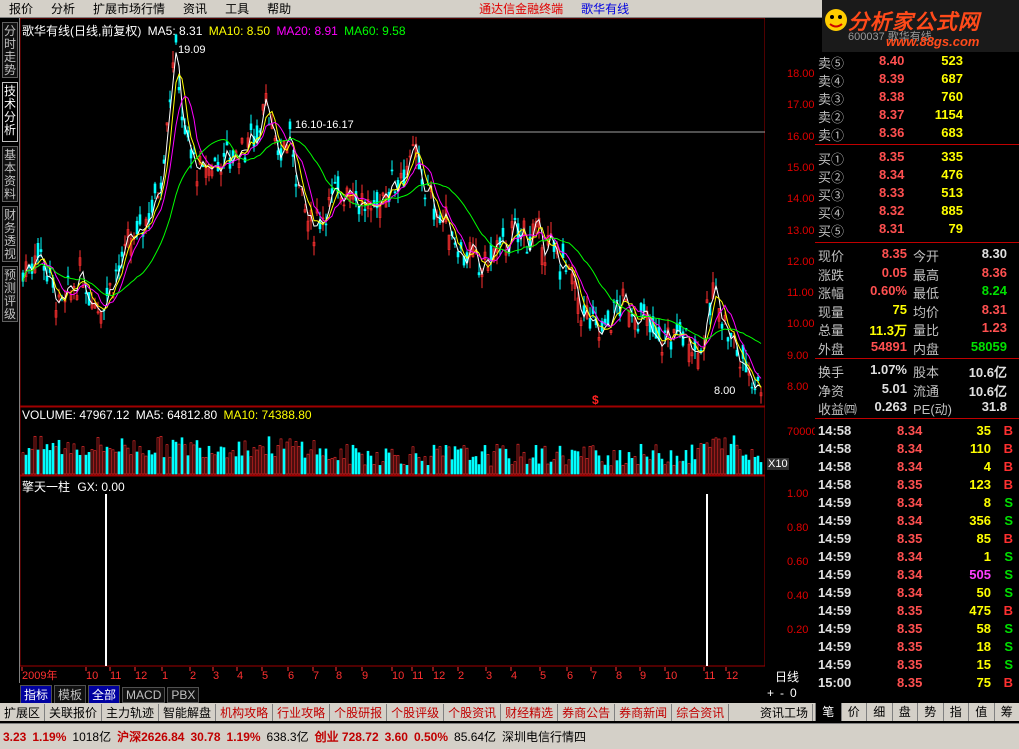 The image size is (1019, 749). What do you see at coordinates (307, 31) in the screenshot?
I see `ma20-value: MA20: 8.91` at bounding box center [307, 31].